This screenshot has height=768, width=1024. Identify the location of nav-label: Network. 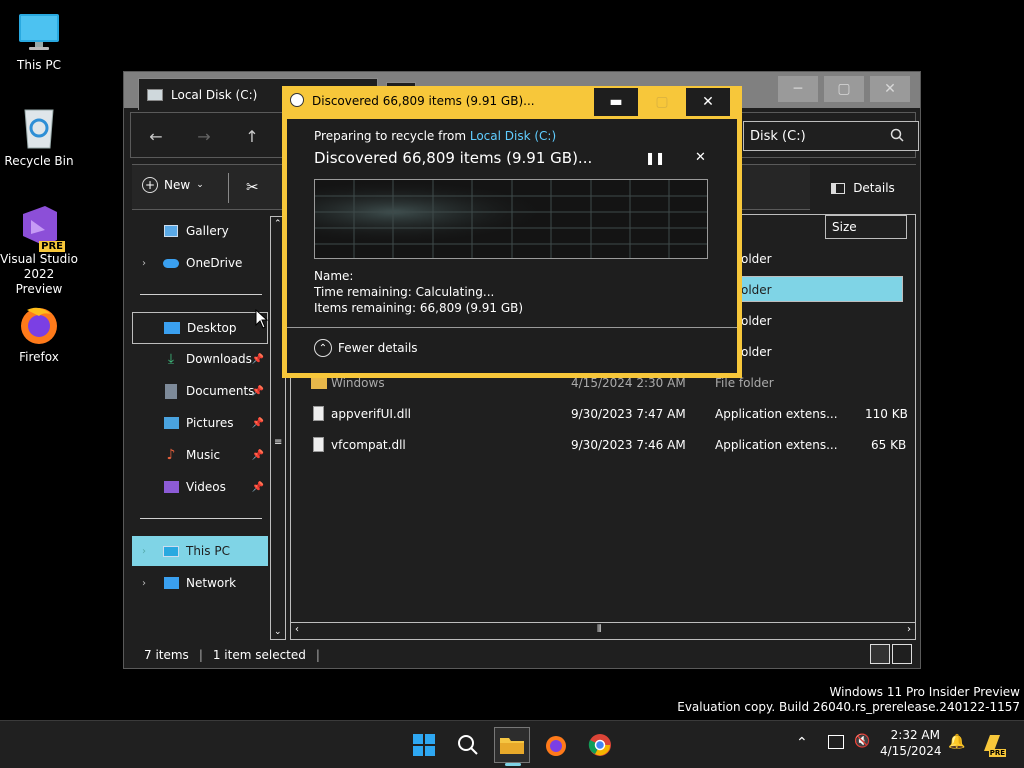
(211, 583).